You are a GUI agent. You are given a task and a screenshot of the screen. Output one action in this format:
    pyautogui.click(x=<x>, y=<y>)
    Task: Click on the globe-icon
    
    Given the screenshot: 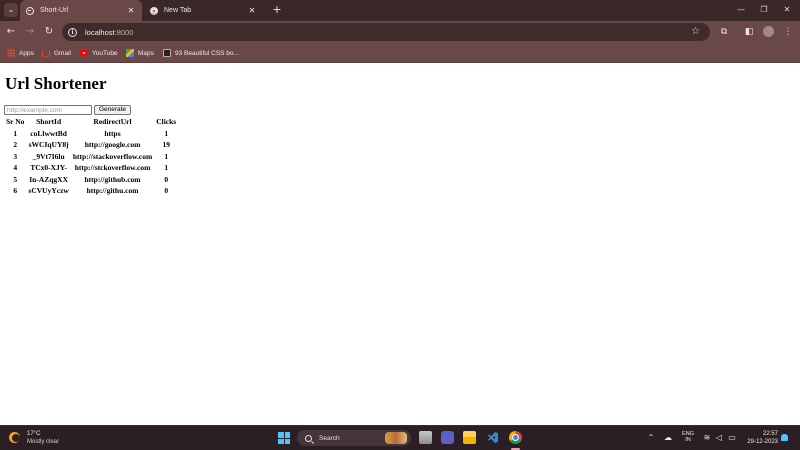 What is the action you would take?
    pyautogui.click(x=30, y=10)
    